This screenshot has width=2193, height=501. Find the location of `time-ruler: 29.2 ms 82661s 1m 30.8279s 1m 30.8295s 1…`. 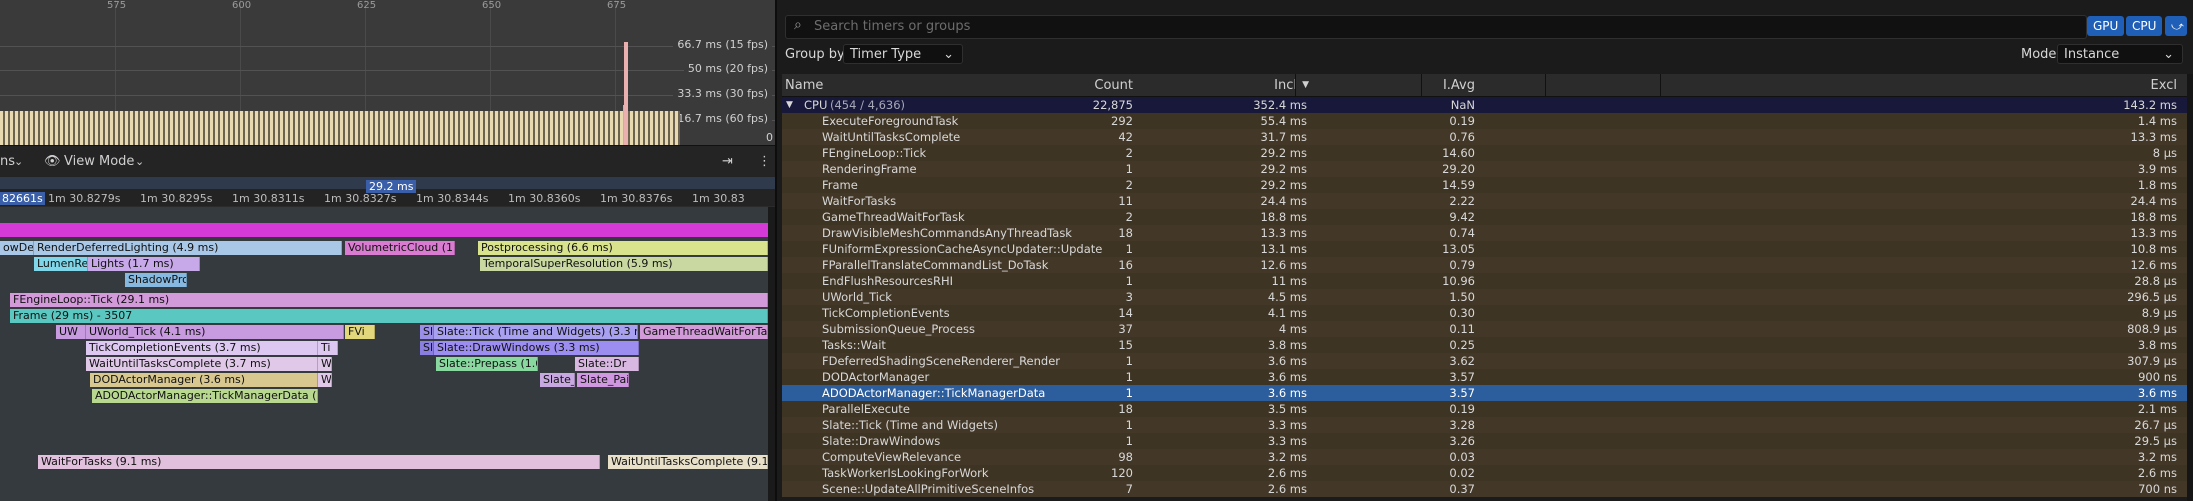

time-ruler: 29.2 ms 82661s 1m 30.8279s 1m 30.8295s 1… is located at coordinates (387, 191).